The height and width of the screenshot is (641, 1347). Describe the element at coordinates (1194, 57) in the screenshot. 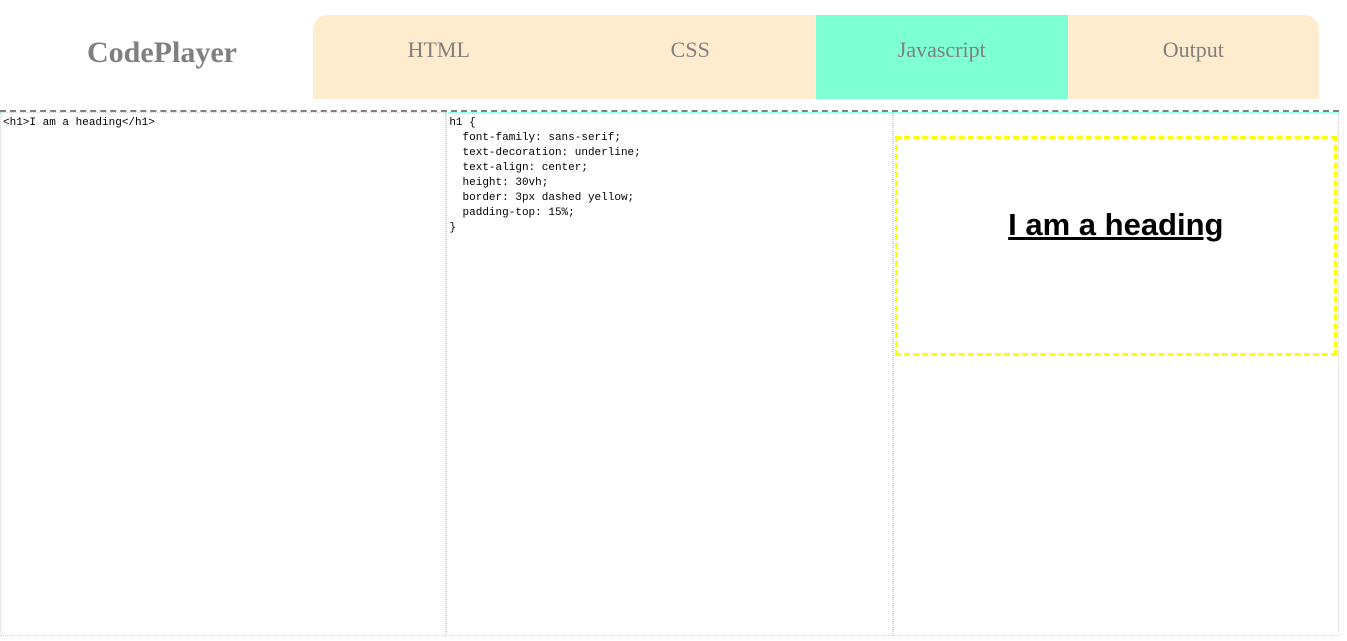

I see `tab-output: Output` at that location.